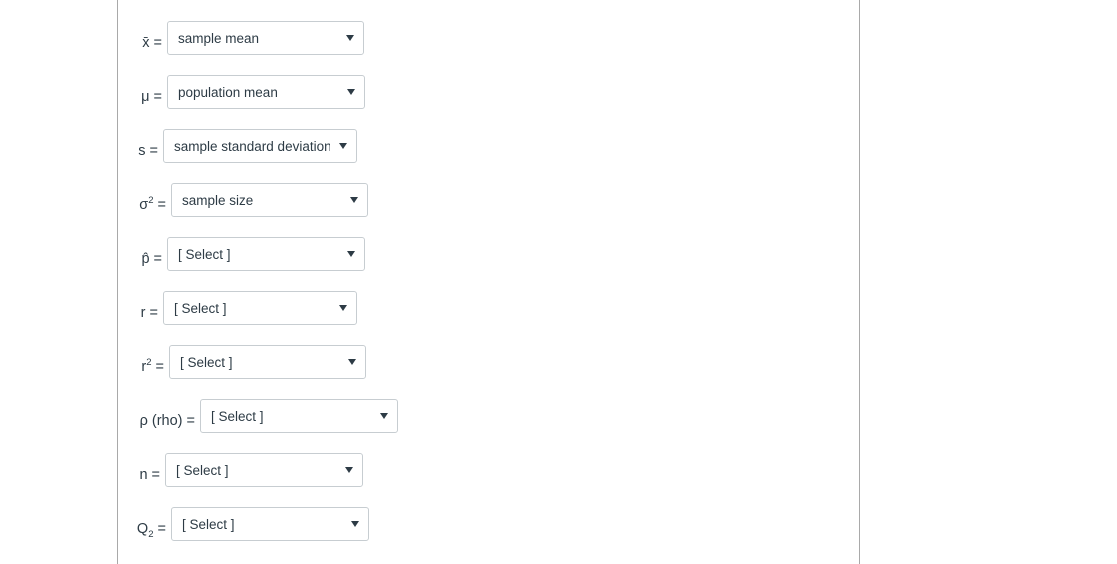  I want to click on symbol-label-rho: ρ (rho) =, so click(167, 421).